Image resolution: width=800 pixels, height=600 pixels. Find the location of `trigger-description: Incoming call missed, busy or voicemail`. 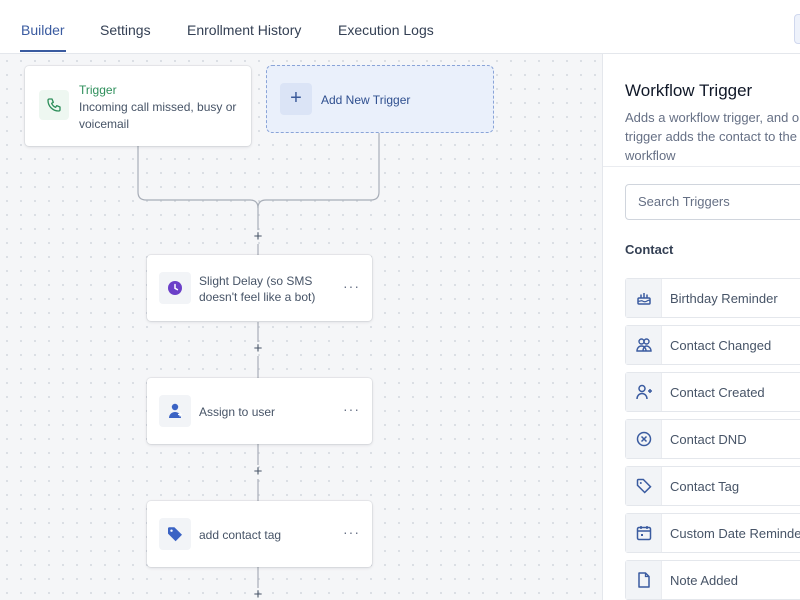

trigger-description: Incoming call missed, busy or voicemail is located at coordinates (158, 115).